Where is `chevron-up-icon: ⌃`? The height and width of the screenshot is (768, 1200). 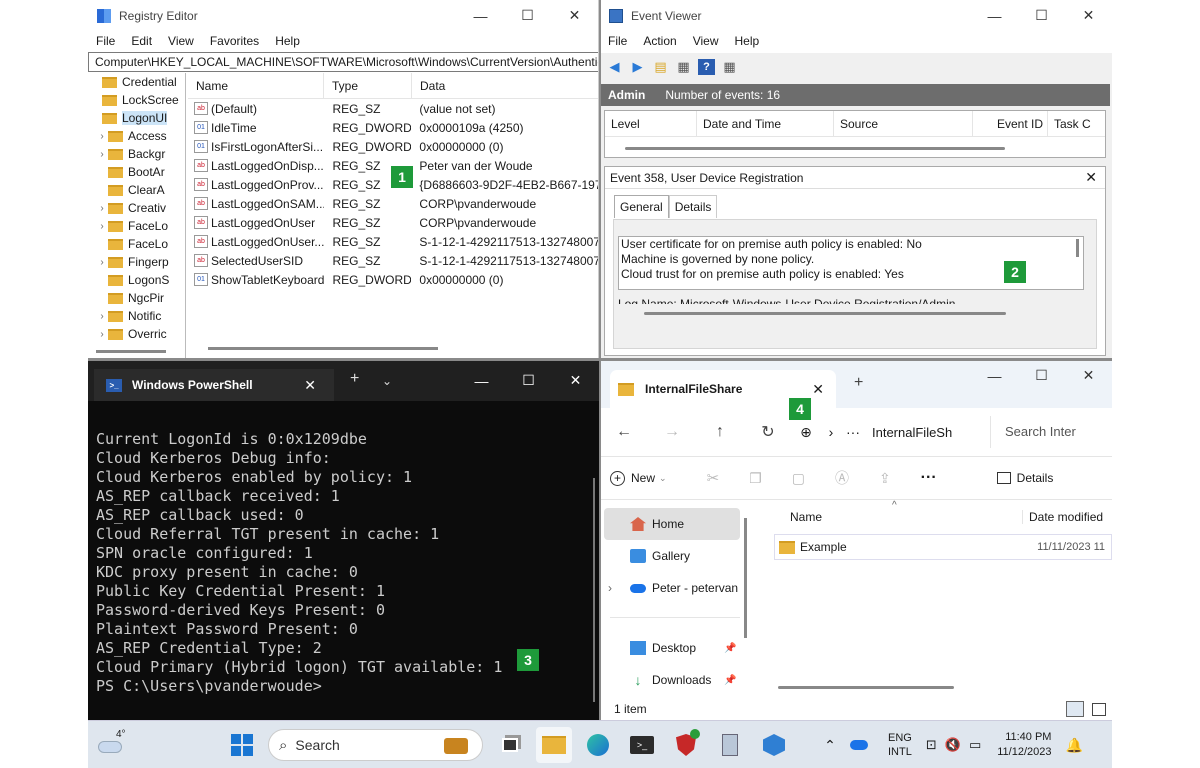
chevron-up-icon: ⌃ is located at coordinates (830, 745).